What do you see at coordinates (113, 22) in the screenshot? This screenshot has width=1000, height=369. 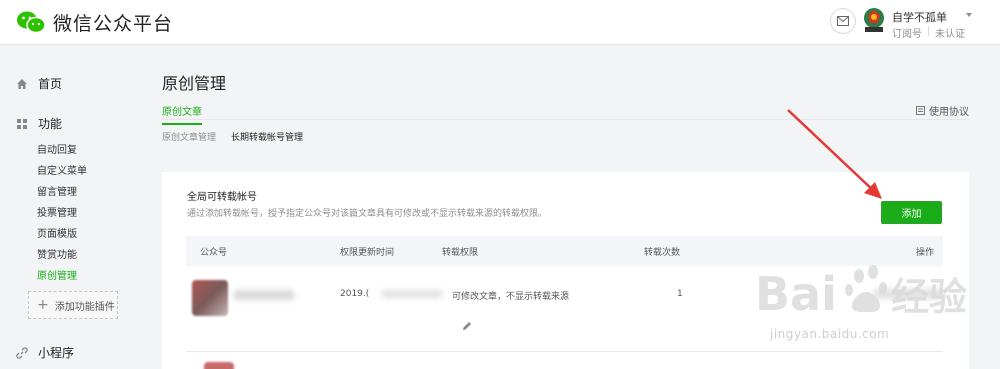 I see `app-title: 微信公众平台` at bounding box center [113, 22].